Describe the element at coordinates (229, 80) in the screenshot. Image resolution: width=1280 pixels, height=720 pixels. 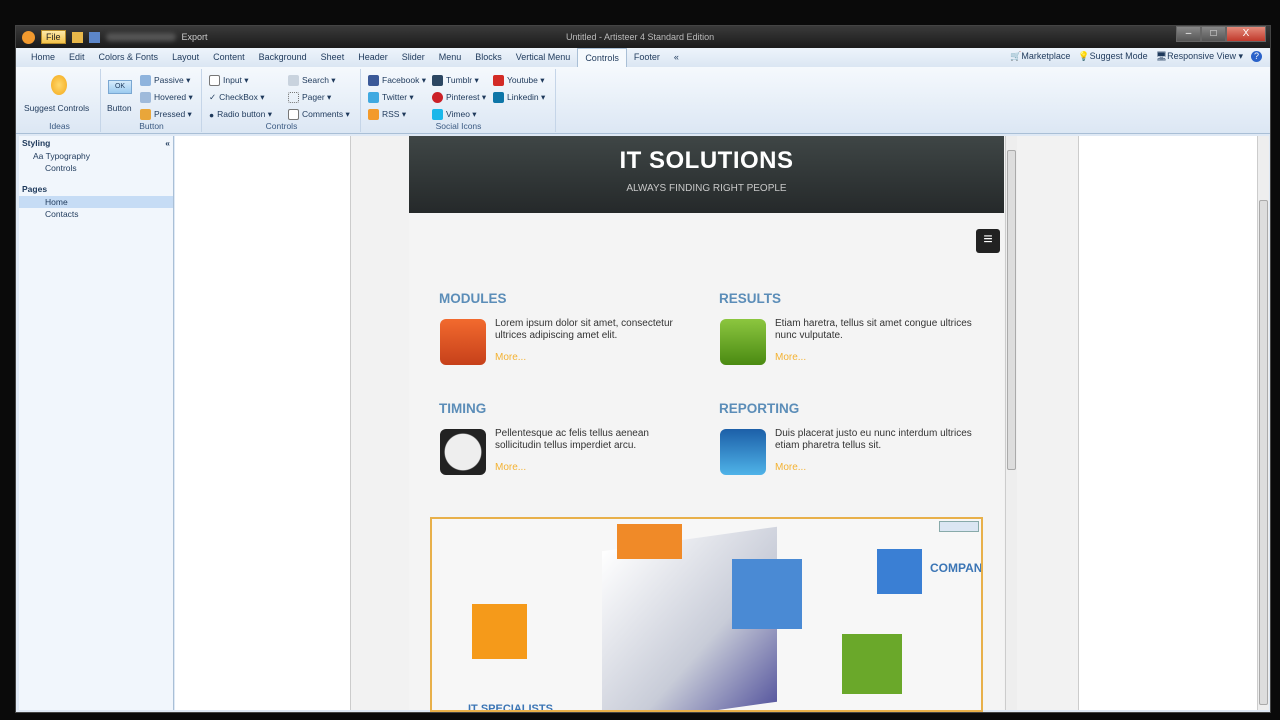
I see `input-button: Input ▾` at that location.